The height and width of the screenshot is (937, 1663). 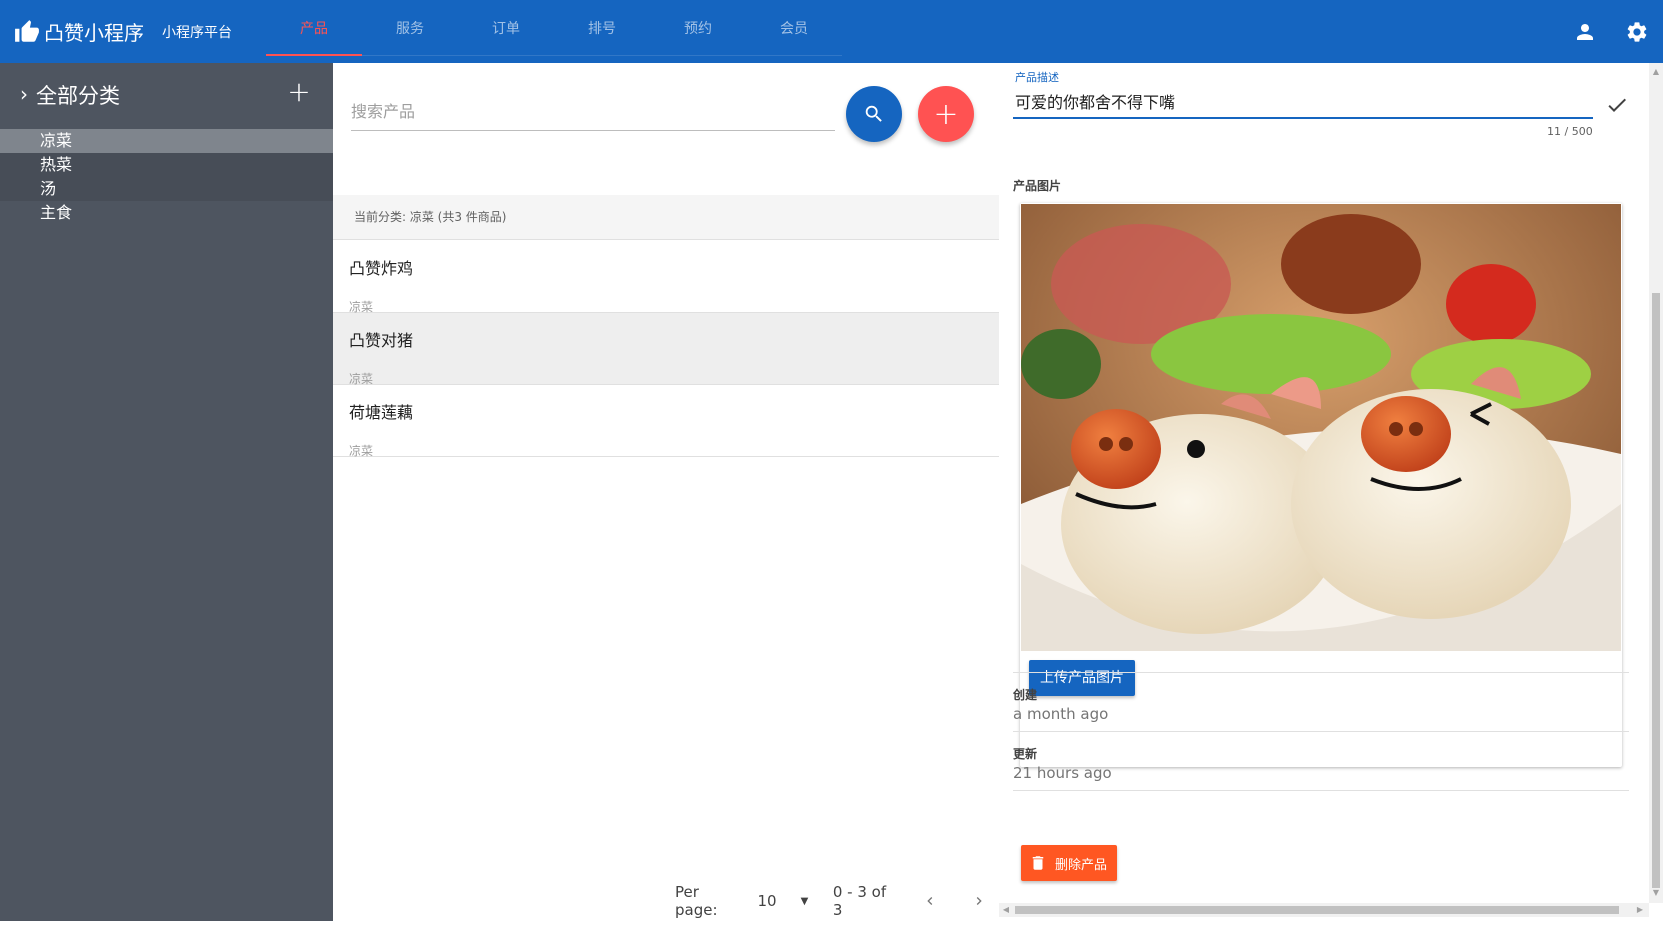 What do you see at coordinates (1081, 865) in the screenshot?
I see `delete-button-label: 删除产品` at bounding box center [1081, 865].